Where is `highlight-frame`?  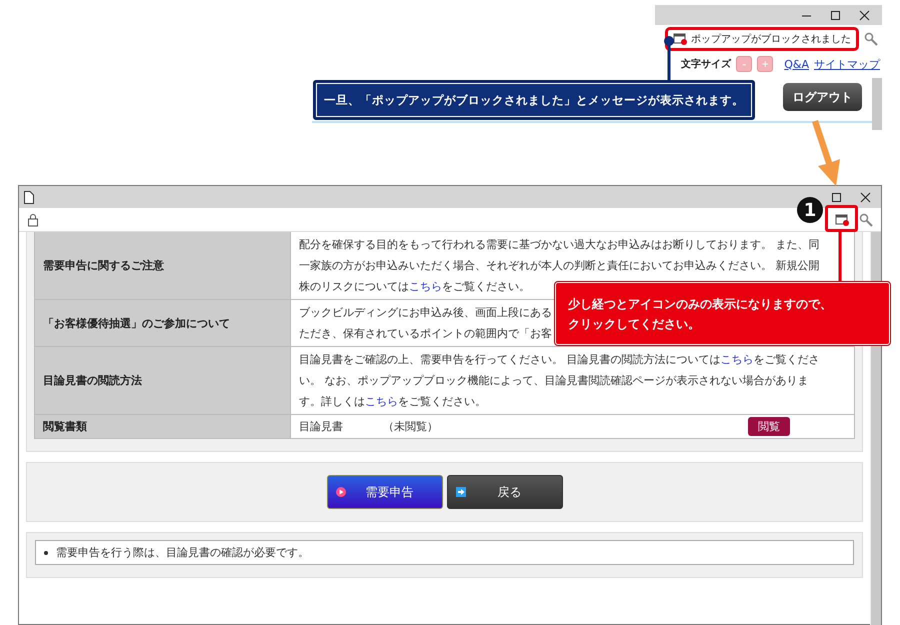
highlight-frame is located at coordinates (841, 218).